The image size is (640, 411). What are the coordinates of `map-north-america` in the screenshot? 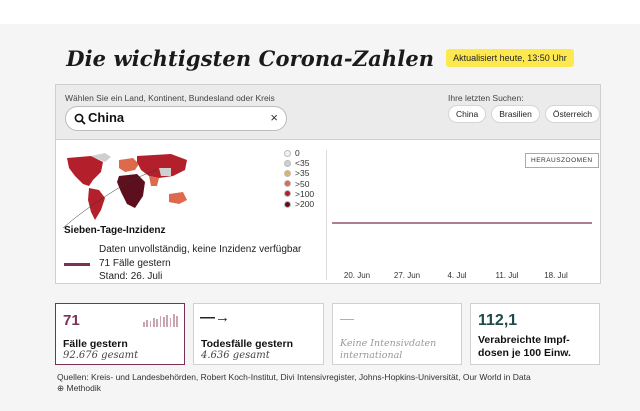 It's located at (85, 171).